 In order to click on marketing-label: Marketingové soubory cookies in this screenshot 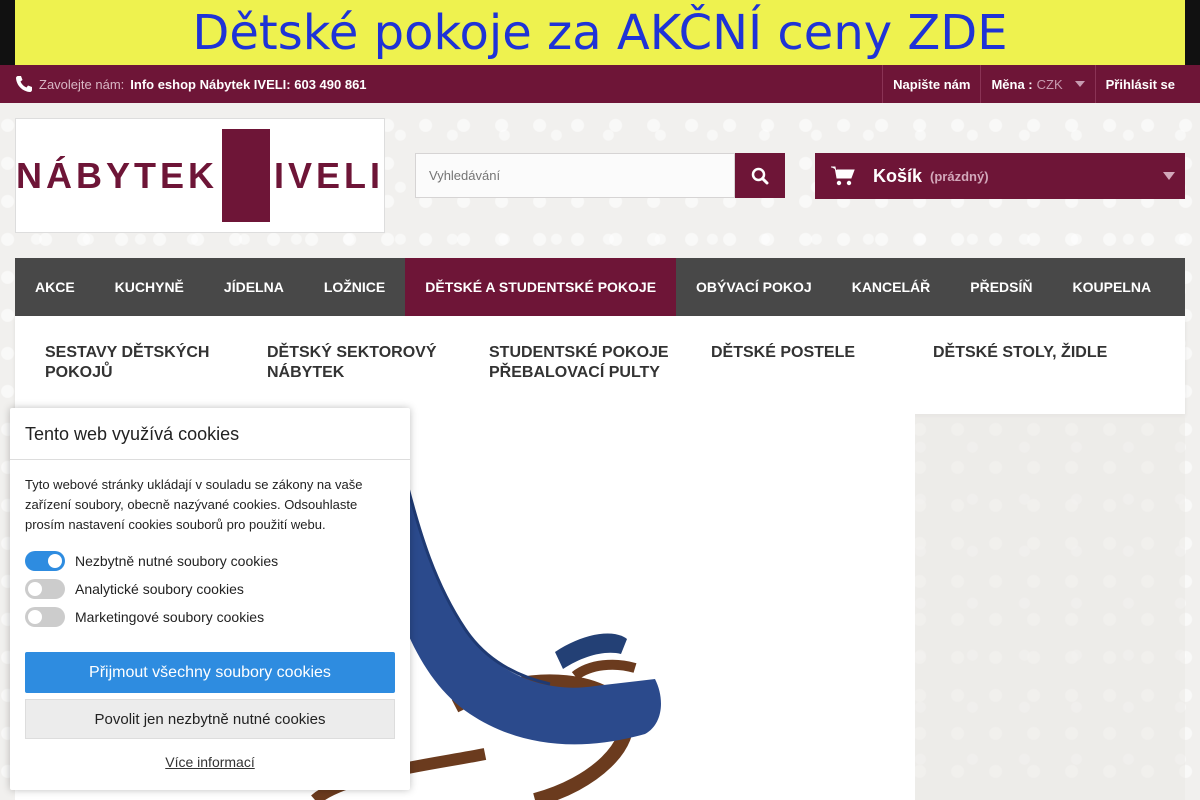, I will do `click(170, 617)`.